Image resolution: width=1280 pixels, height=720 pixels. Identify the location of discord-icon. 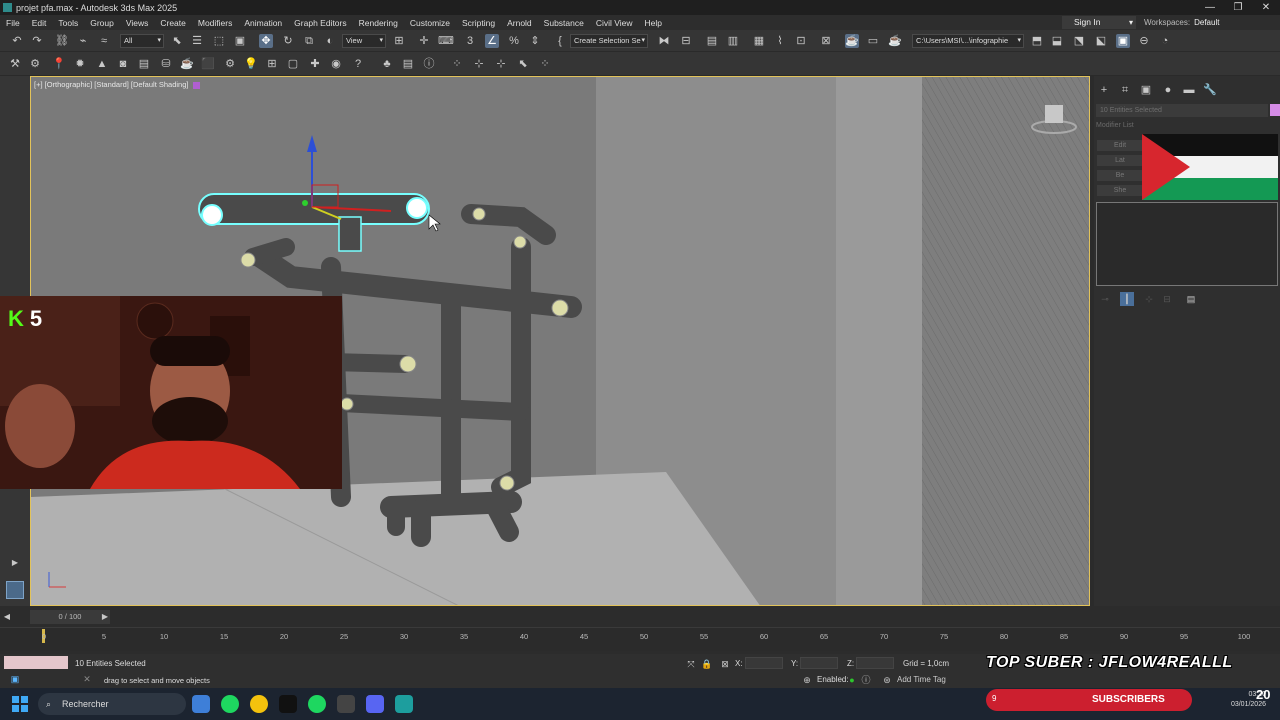
(375, 704).